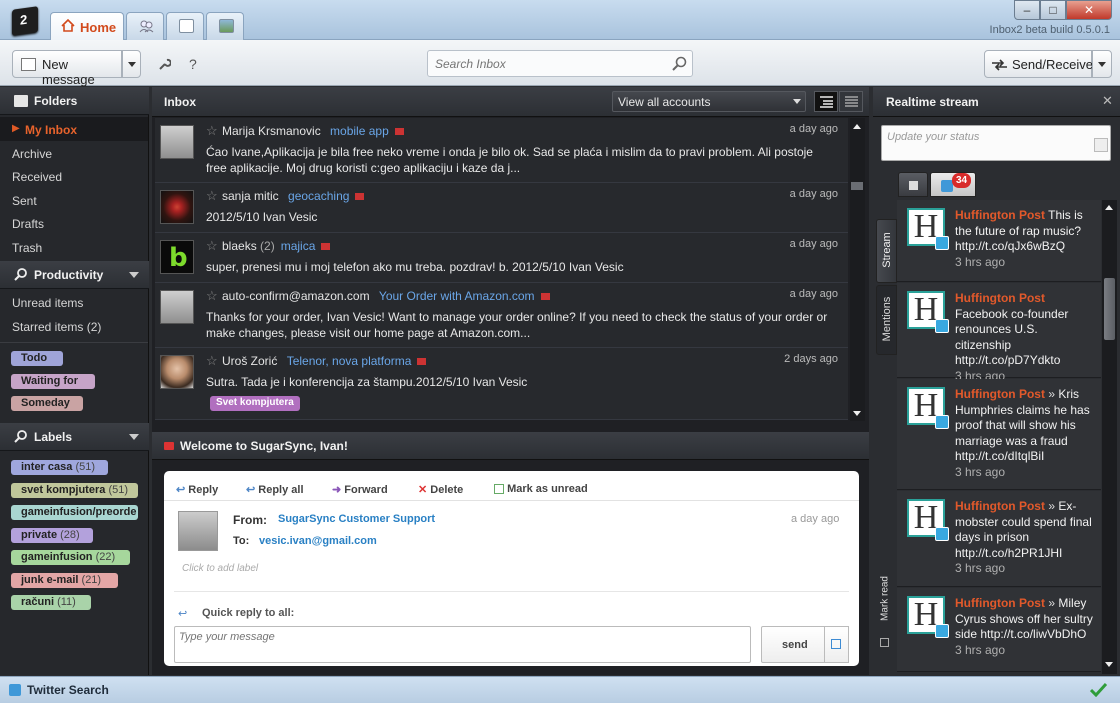  What do you see at coordinates (52, 535) in the screenshot?
I see `label-private: private (28)` at bounding box center [52, 535].